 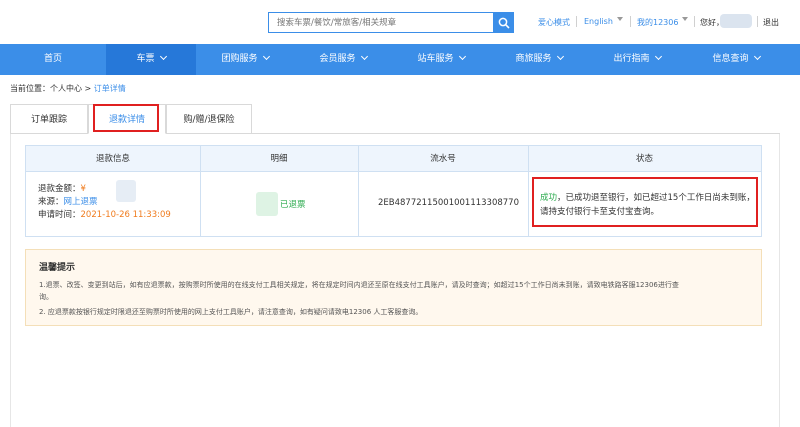 I want to click on refund-amount: 退款金额：¥, so click(x=104, y=189).